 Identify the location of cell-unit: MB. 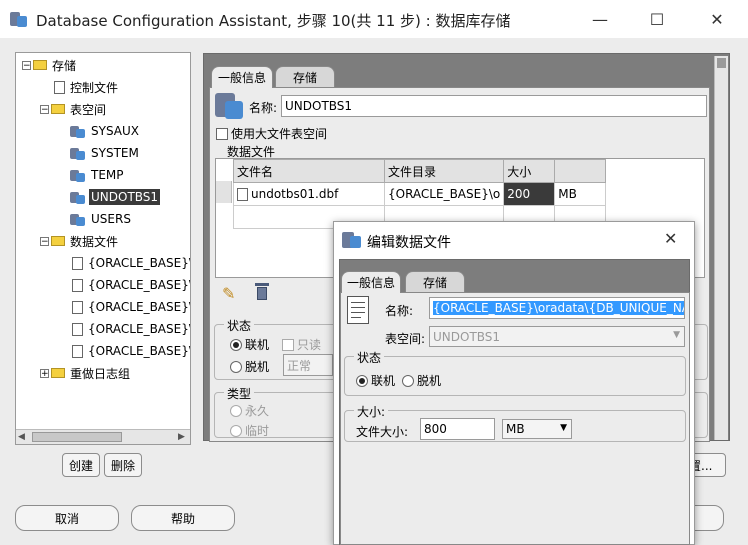
(580, 194).